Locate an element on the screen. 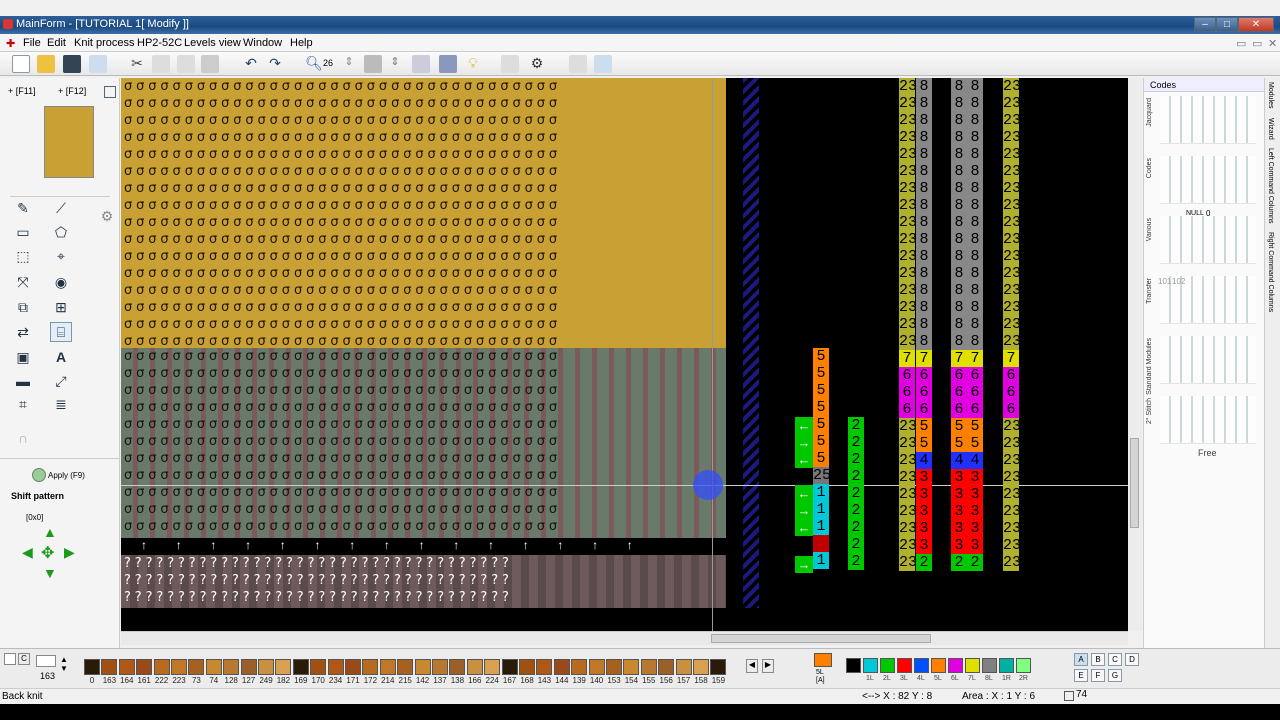 This screenshot has width=1280, height=720. minimize-button: – is located at coordinates (1205, 24).